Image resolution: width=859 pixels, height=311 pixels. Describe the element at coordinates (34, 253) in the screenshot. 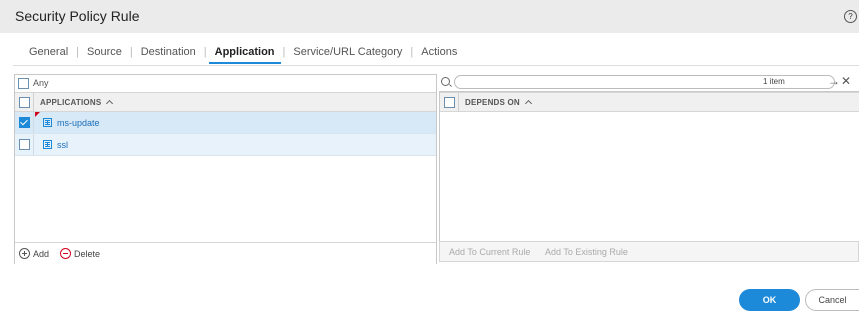

I see `add-button: Add` at that location.